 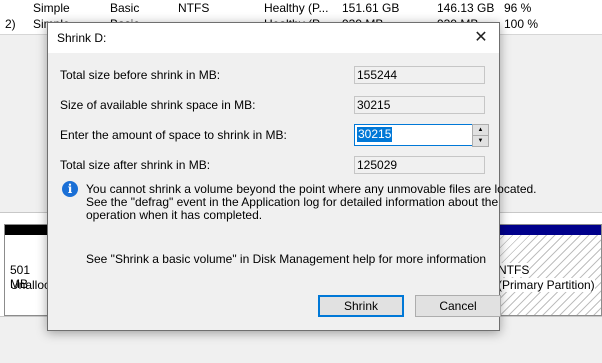 I want to click on capacity-cell: 151.61 GB, so click(x=371, y=8).